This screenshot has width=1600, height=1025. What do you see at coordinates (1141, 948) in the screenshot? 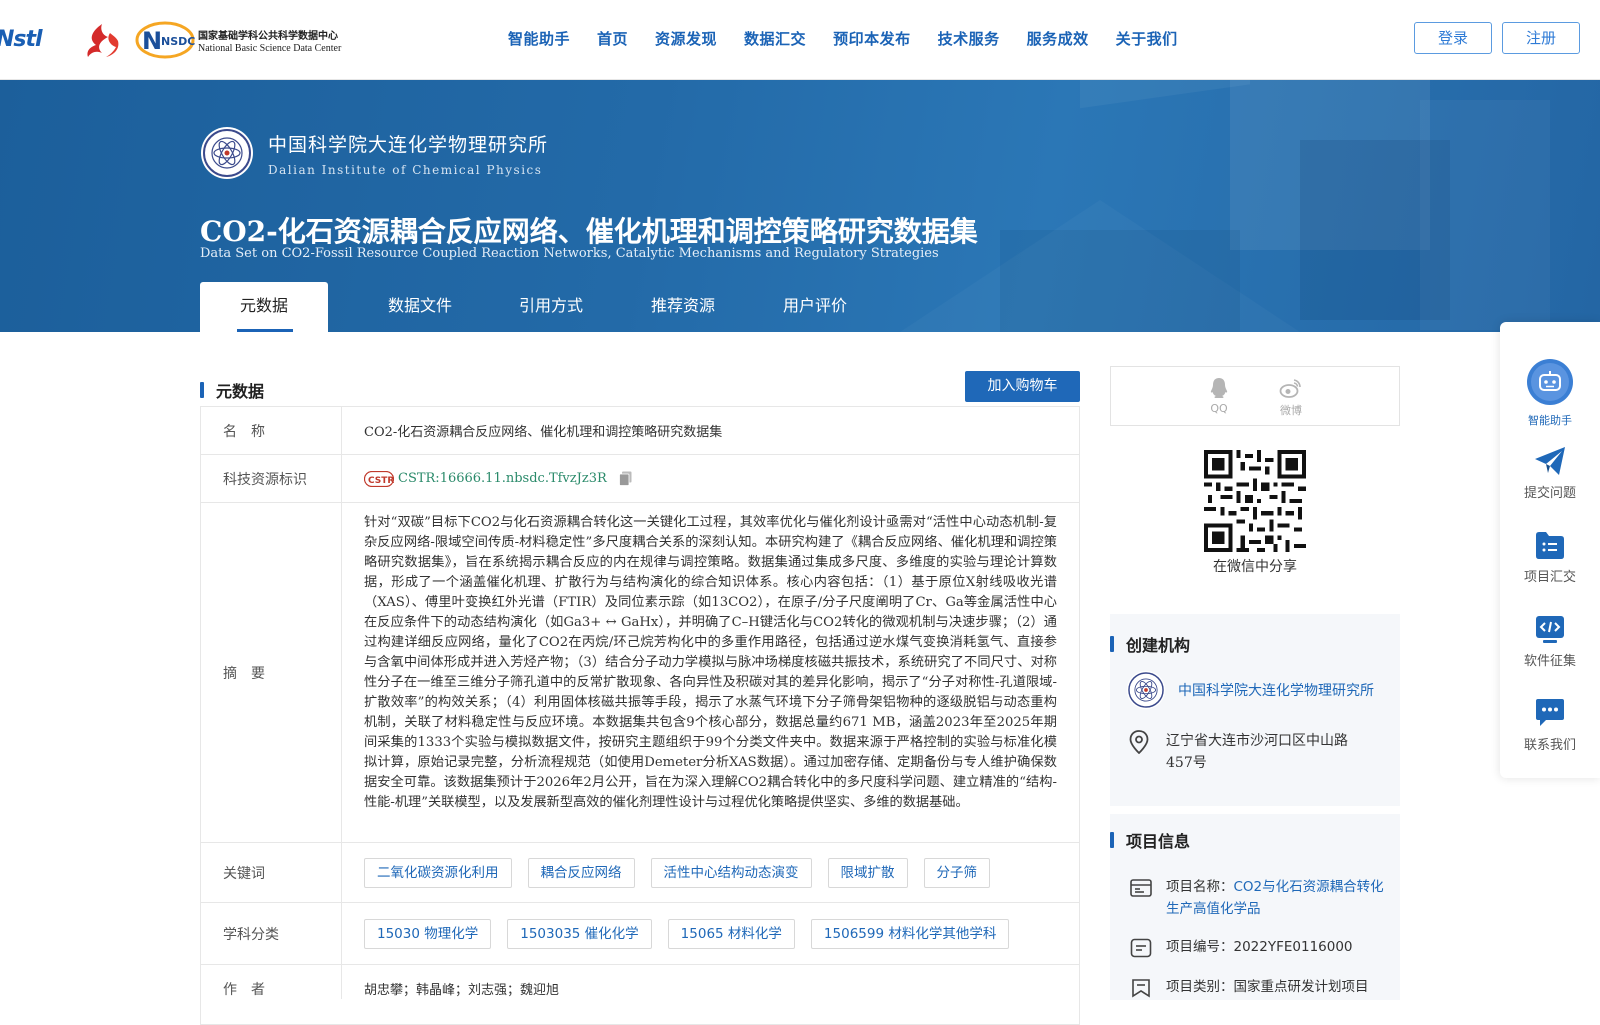
I see `document-icon` at bounding box center [1141, 948].